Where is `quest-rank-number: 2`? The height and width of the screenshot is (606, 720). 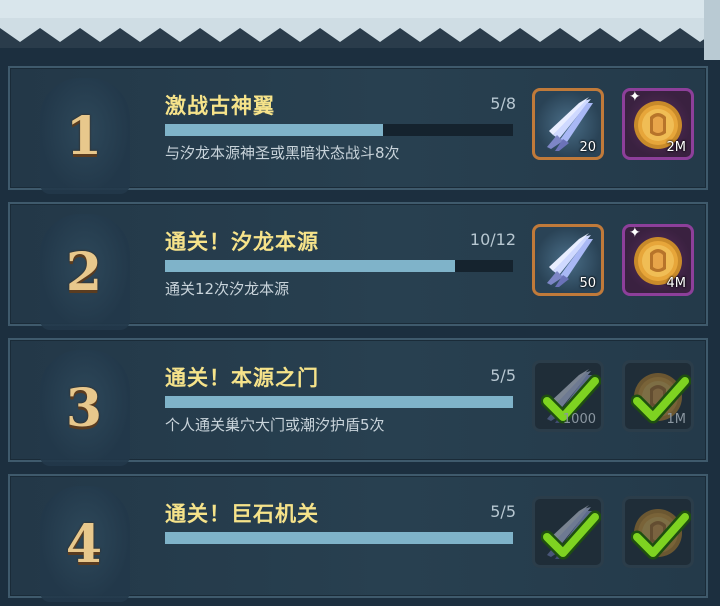
quest-rank-number: 2 is located at coordinates (84, 272).